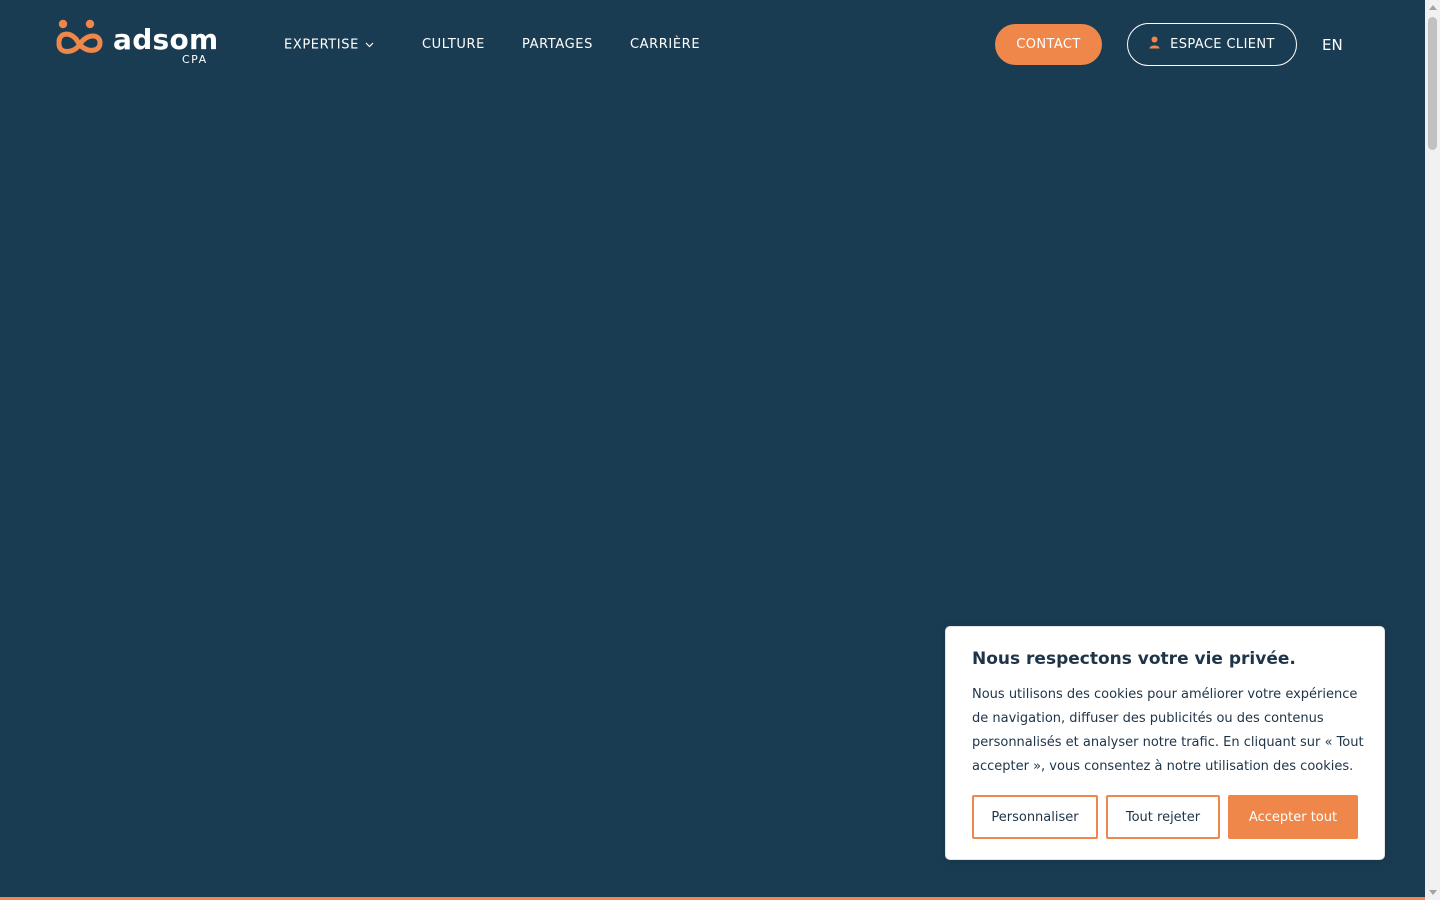 This screenshot has height=900, width=1440. What do you see at coordinates (1134, 659) in the screenshot?
I see `cookie-title: Nous respectons votre vie privée.` at bounding box center [1134, 659].